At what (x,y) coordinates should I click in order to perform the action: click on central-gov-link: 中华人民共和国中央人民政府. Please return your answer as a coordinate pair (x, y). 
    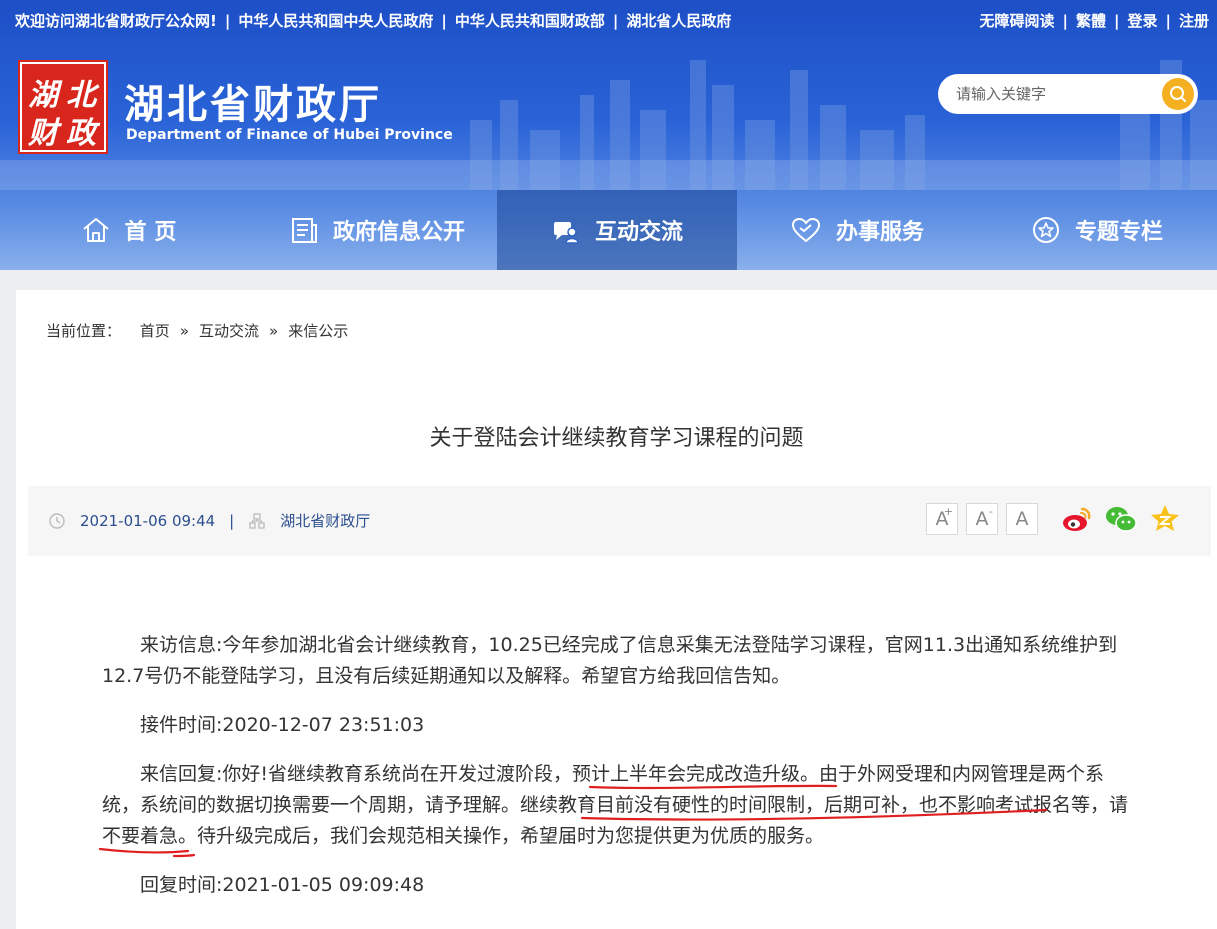
    Looking at the image, I should click on (335, 21).